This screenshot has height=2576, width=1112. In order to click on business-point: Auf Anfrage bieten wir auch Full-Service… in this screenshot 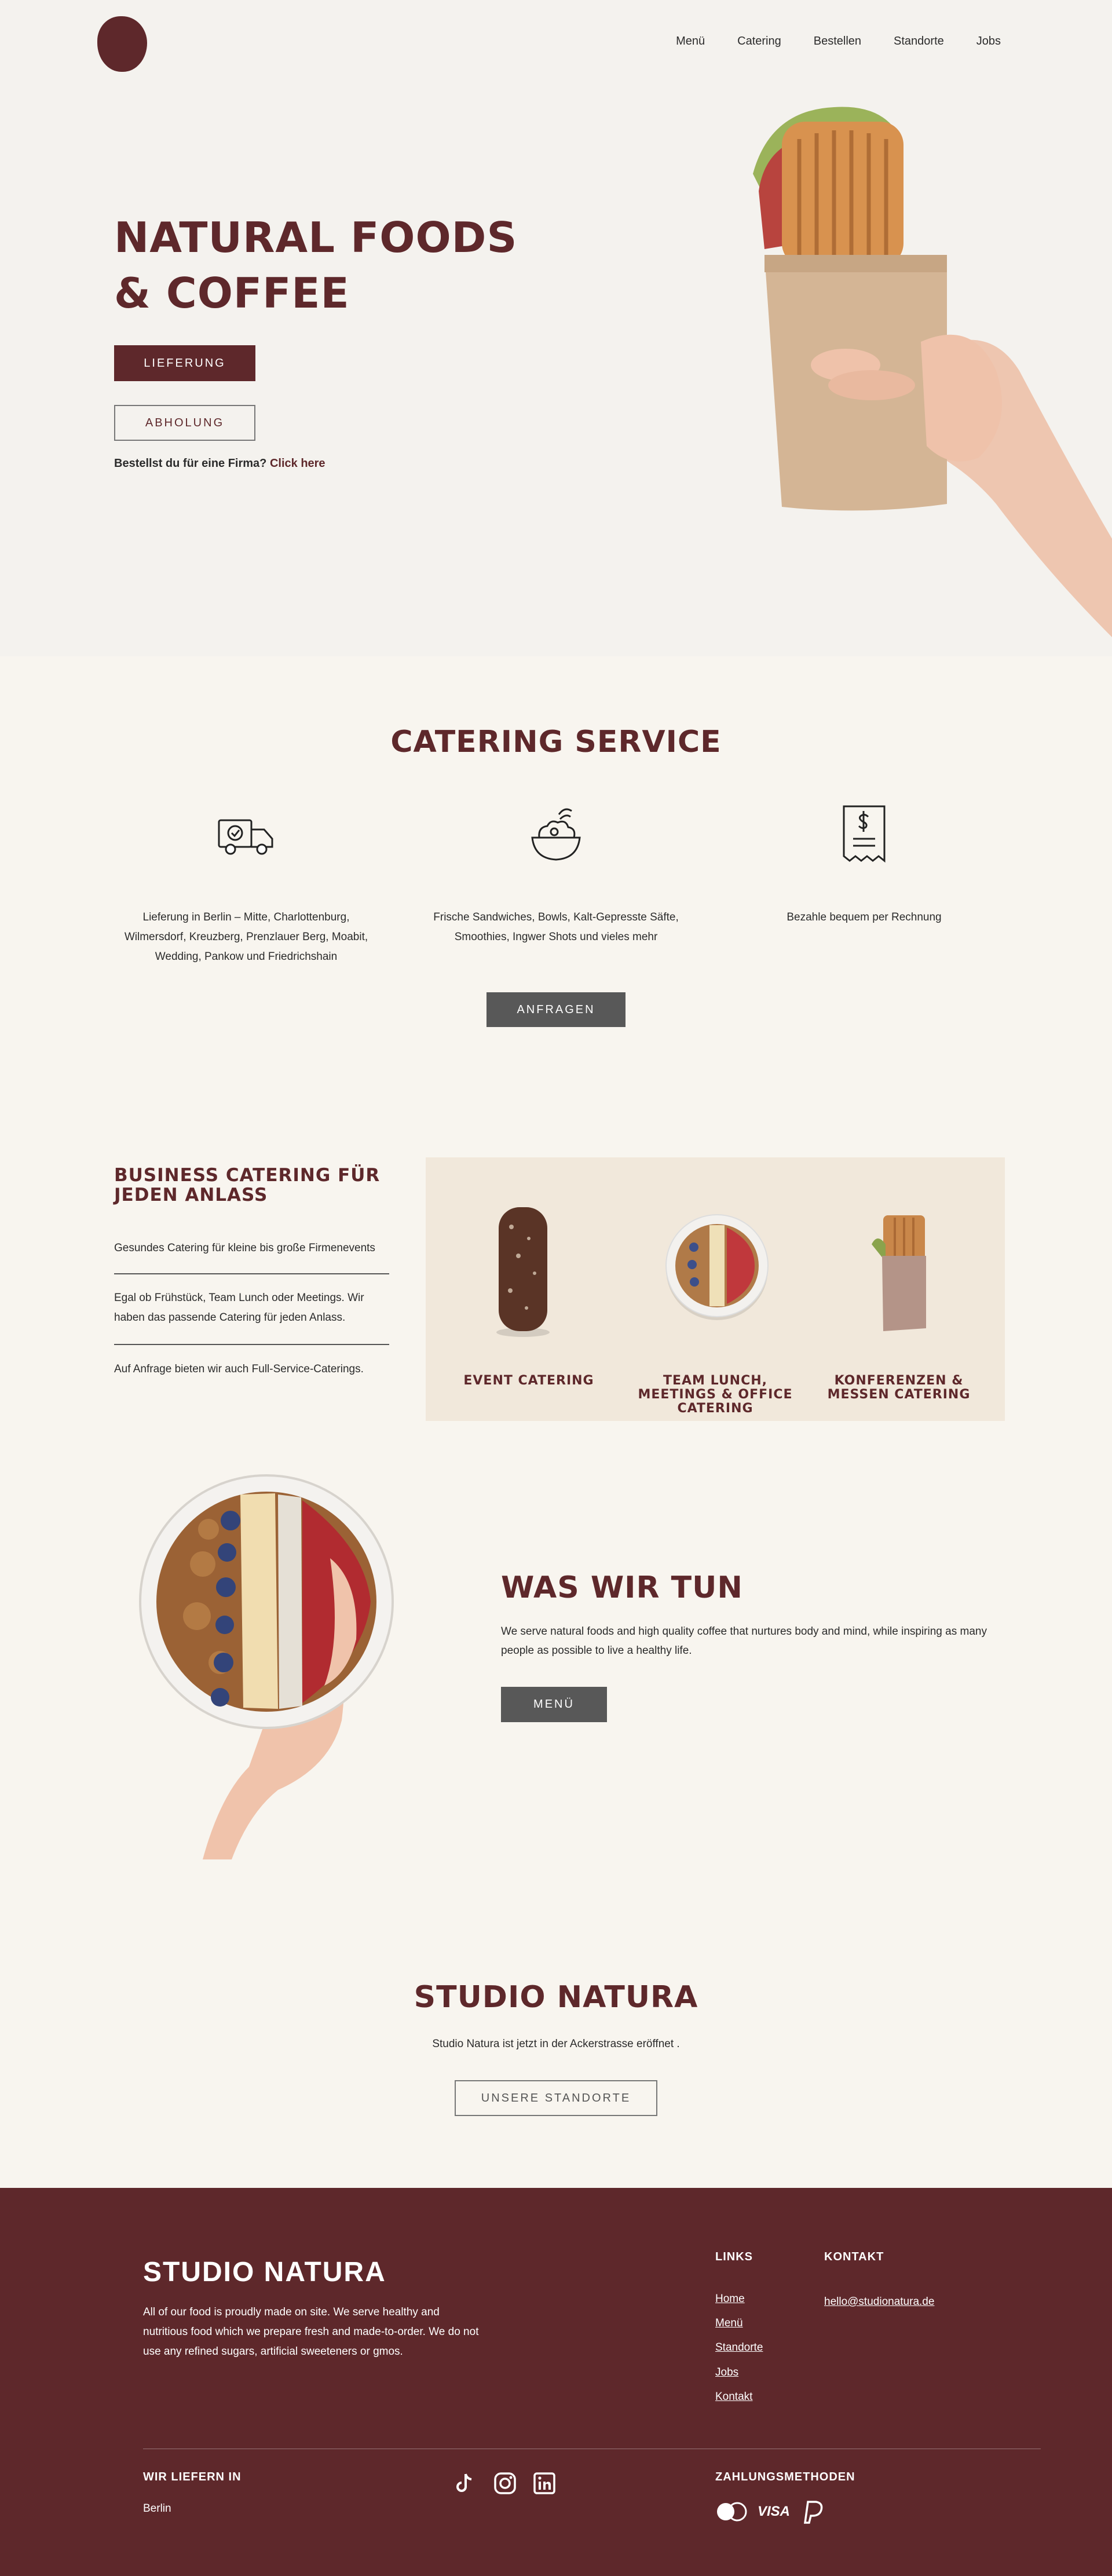, I will do `click(239, 1369)`.